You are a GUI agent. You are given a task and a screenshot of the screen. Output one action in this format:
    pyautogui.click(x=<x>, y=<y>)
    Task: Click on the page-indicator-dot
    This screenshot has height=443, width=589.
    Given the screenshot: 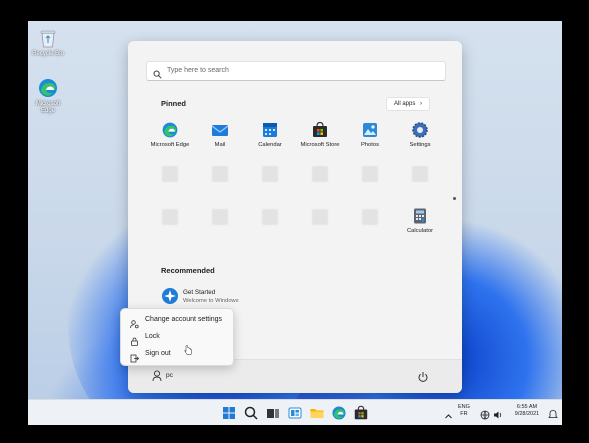 What is the action you would take?
    pyautogui.click(x=454, y=198)
    